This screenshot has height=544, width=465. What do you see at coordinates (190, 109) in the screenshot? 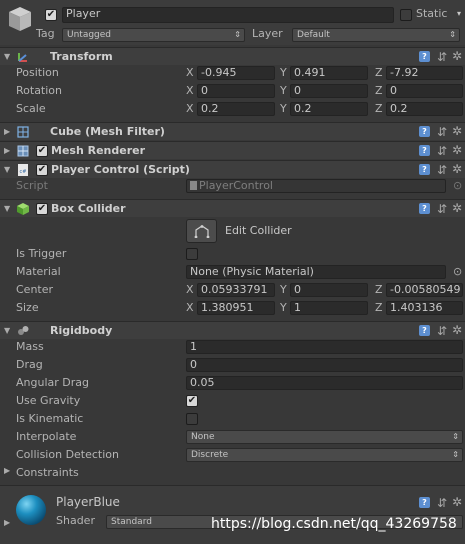
I see `scale-x-label: X` at bounding box center [190, 109].